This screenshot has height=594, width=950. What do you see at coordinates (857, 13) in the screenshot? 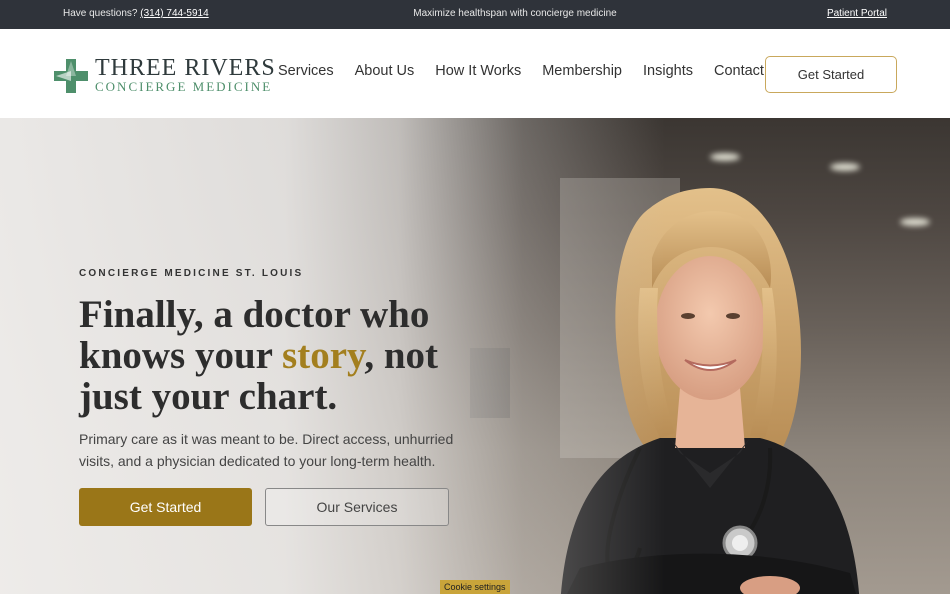
I see `patient-portal-link: Patient Portal` at bounding box center [857, 13].